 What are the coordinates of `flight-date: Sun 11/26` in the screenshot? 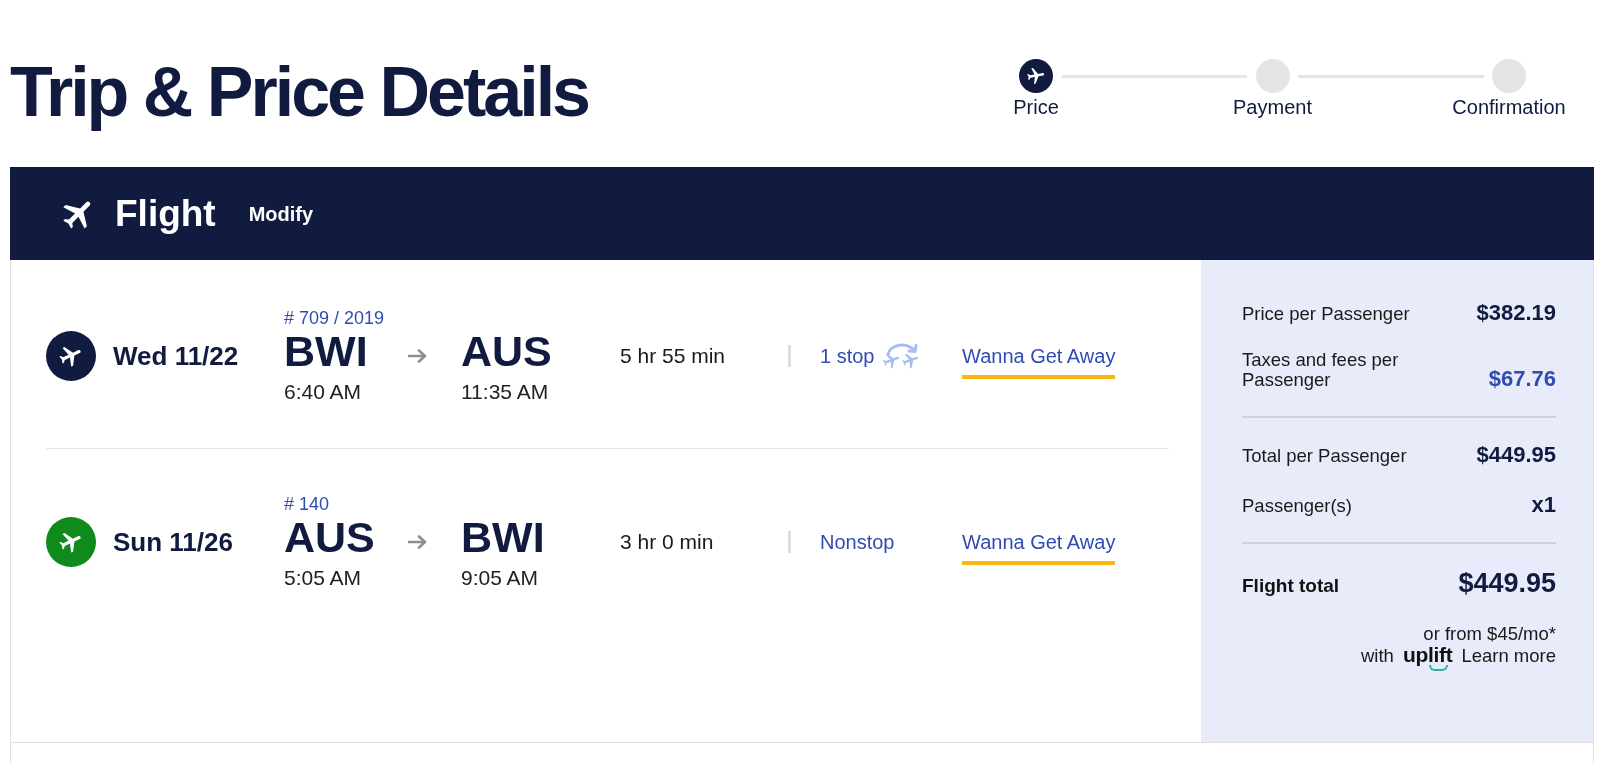 It's located at (173, 542).